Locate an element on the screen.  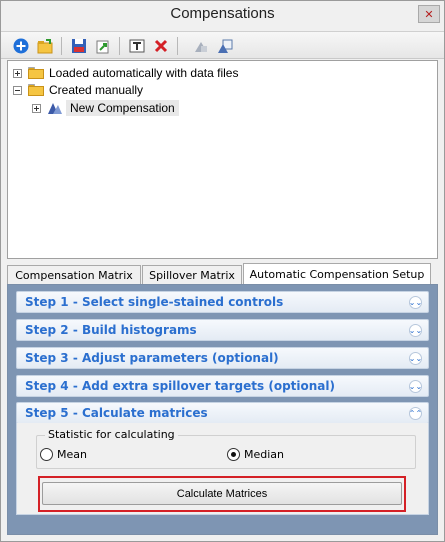
window-title: Compensations is located at coordinates (222, 13).